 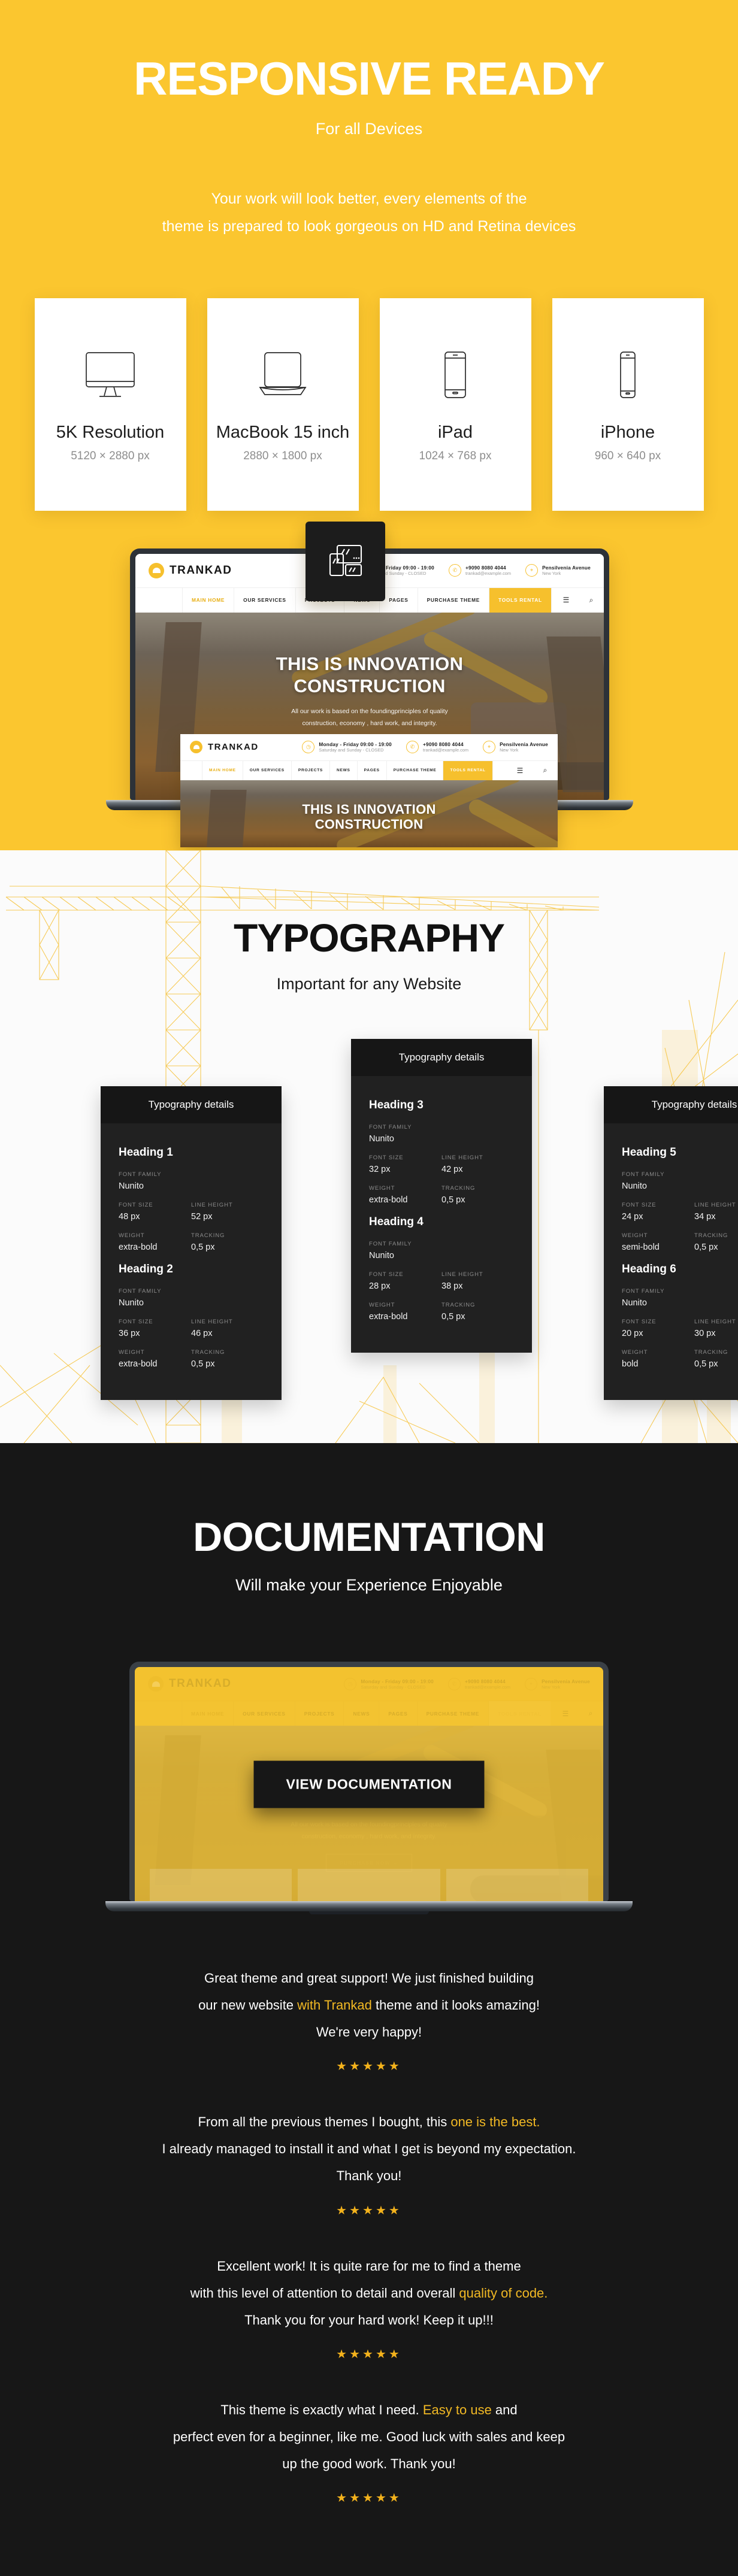 What do you see at coordinates (146, 1152) in the screenshot?
I see `typography-heading-name: Heading 1` at bounding box center [146, 1152].